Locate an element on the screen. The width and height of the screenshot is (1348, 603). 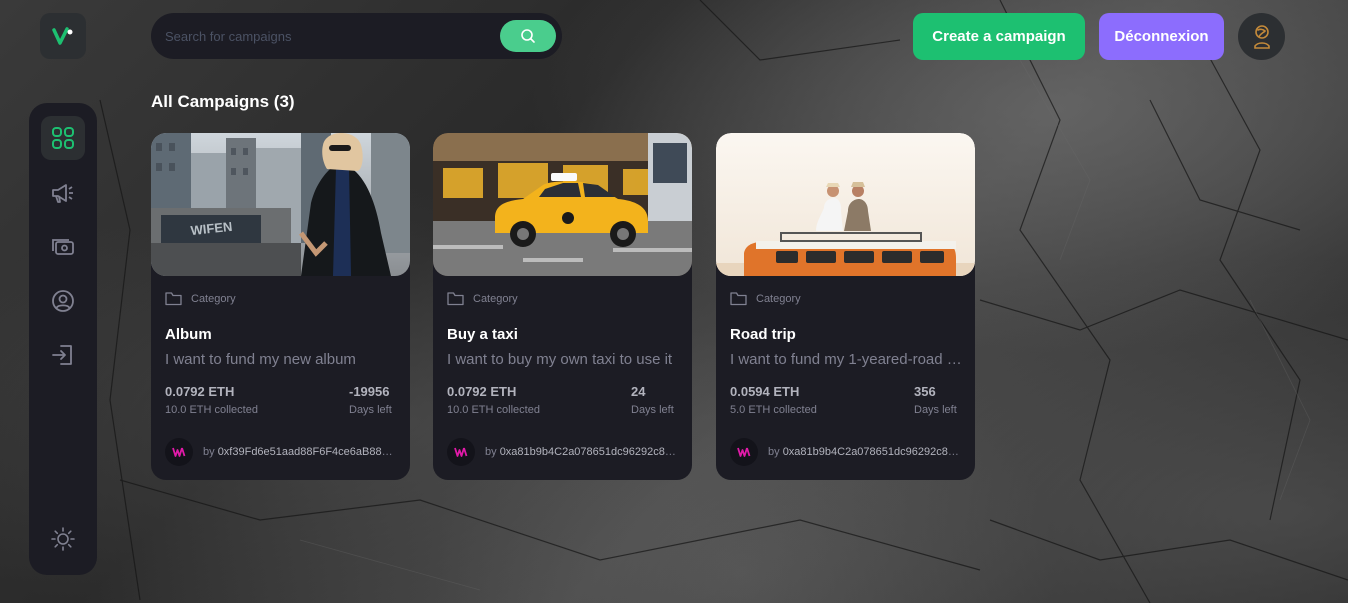
sidebar-item-logout is located at coordinates (63, 355).